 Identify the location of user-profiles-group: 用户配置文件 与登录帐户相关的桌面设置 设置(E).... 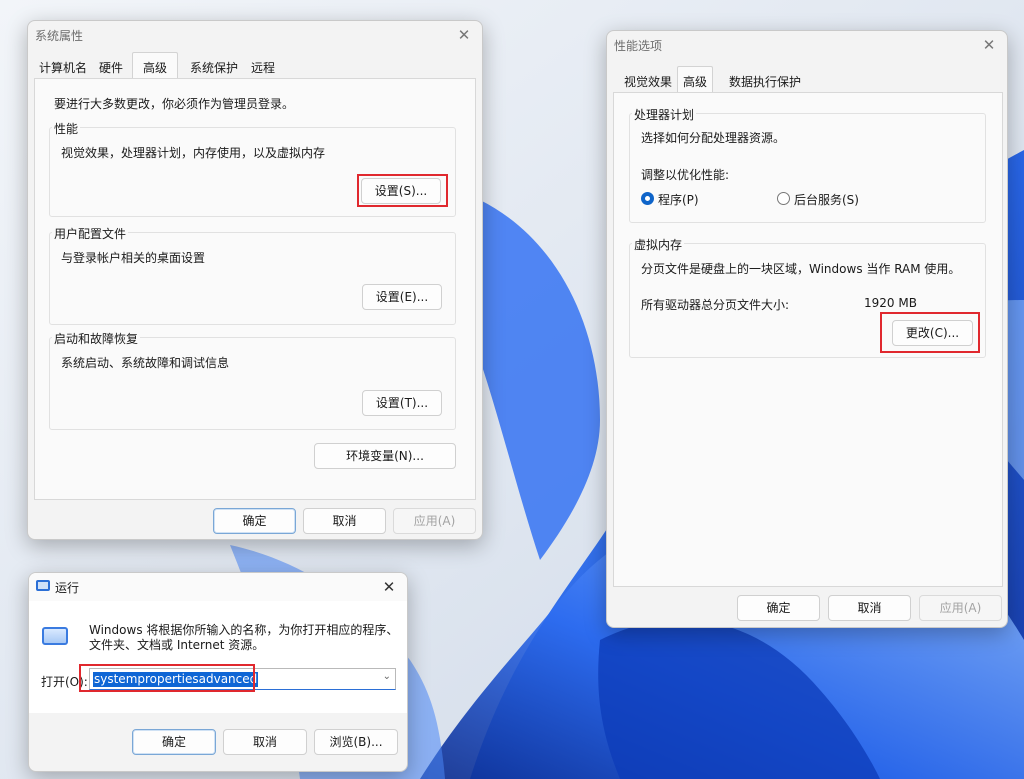
(252, 275).